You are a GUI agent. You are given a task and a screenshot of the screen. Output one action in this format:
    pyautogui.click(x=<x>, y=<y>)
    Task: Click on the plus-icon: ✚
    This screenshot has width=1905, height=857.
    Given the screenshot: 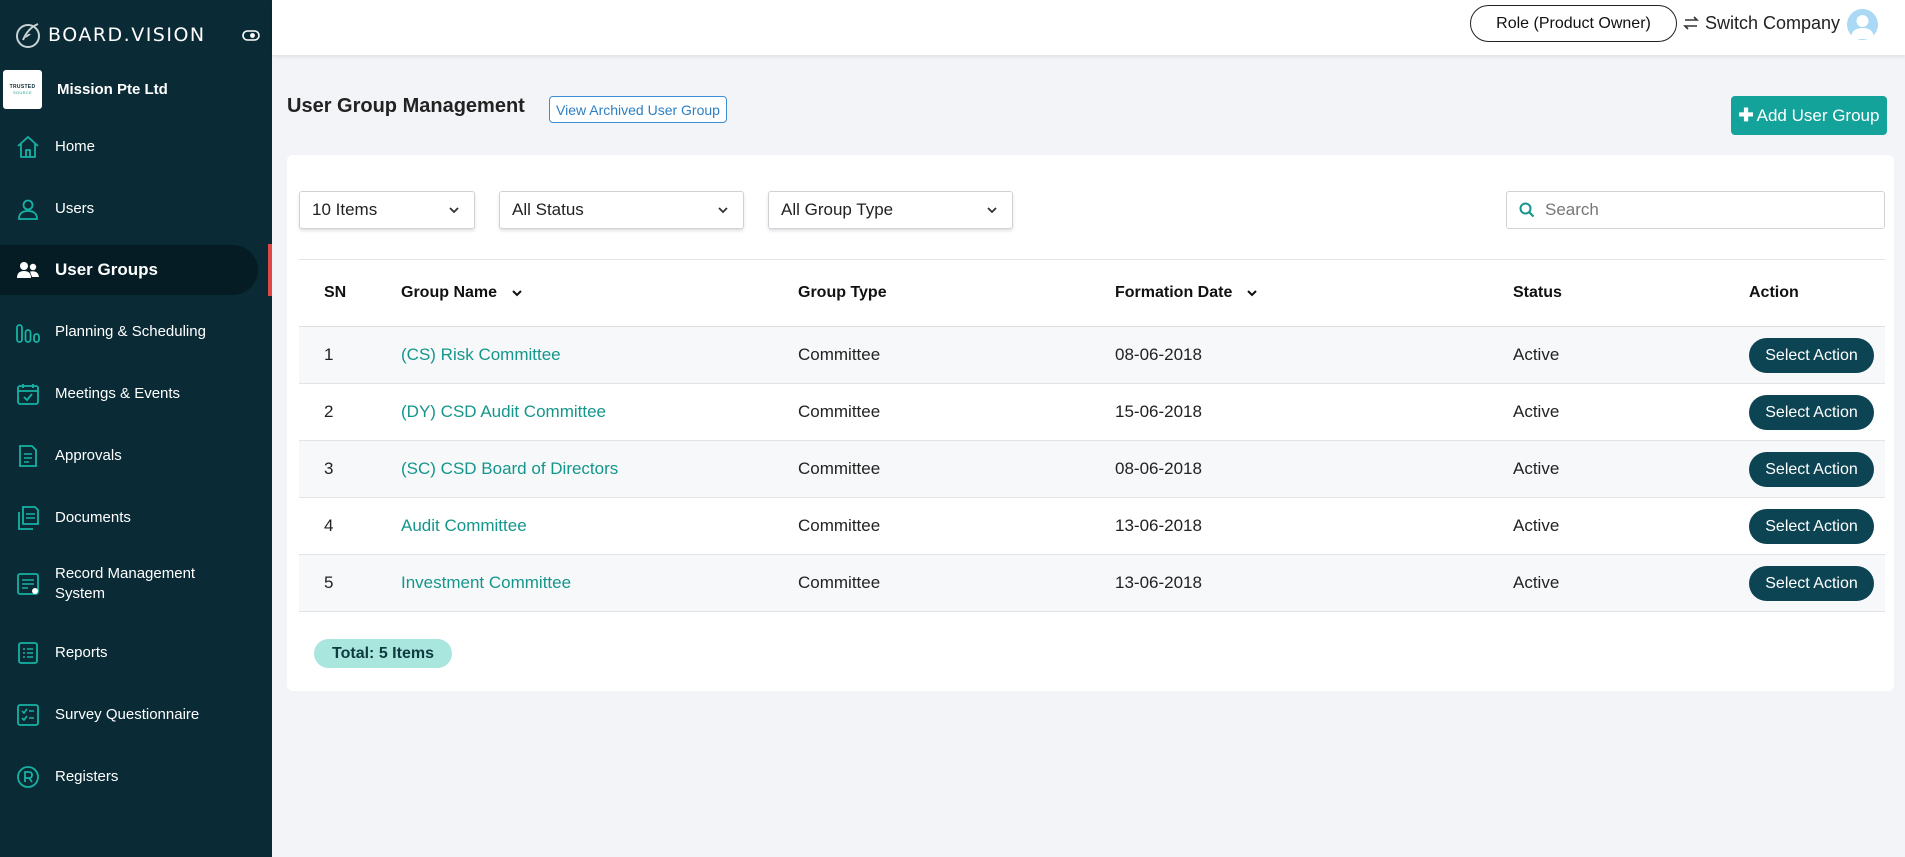 What is the action you would take?
    pyautogui.click(x=1746, y=115)
    